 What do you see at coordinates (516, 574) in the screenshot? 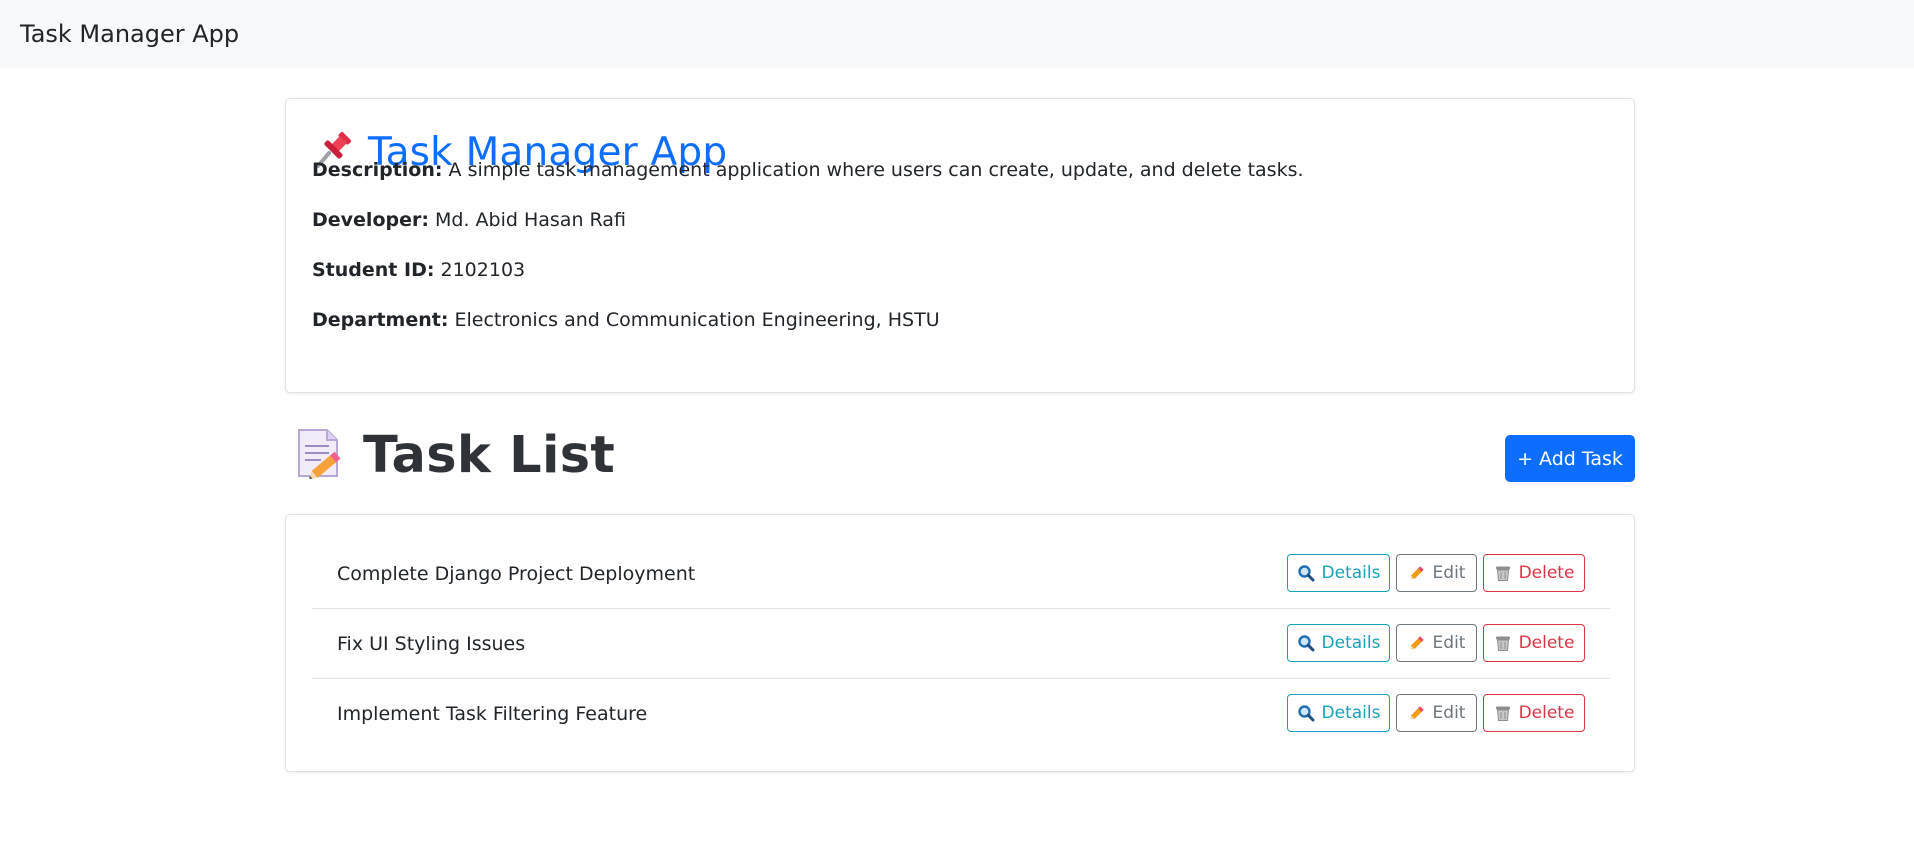
I see `task-title: Complete Django Project Deployment` at bounding box center [516, 574].